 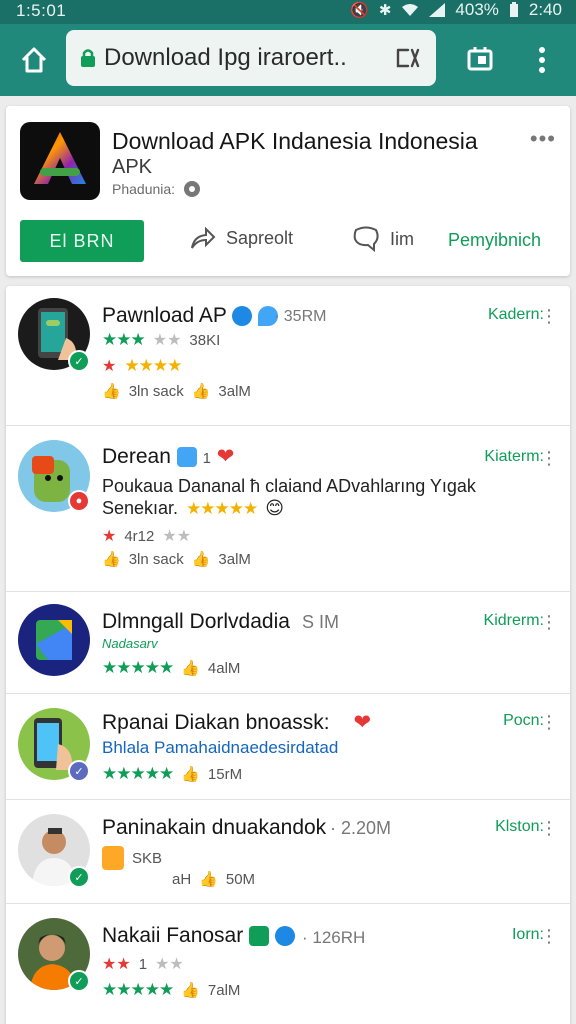 What do you see at coordinates (41, 10) in the screenshot?
I see `status-time-left: 1:5:01` at bounding box center [41, 10].